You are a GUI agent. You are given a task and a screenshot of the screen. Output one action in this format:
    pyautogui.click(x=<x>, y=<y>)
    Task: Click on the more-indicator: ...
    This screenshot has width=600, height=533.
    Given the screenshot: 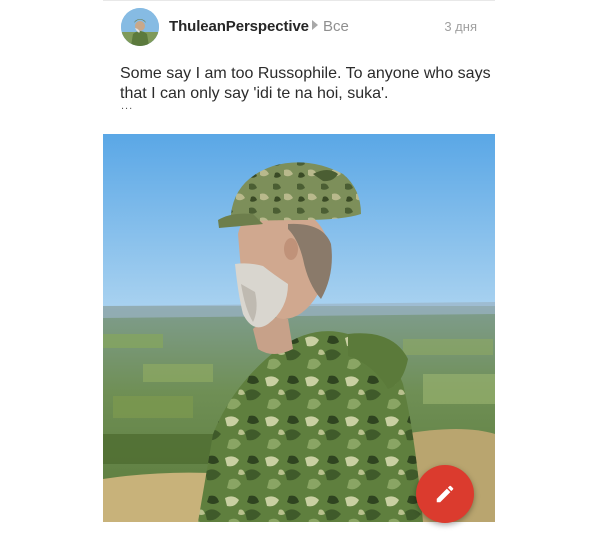 What is the action you would take?
    pyautogui.click(x=127, y=106)
    